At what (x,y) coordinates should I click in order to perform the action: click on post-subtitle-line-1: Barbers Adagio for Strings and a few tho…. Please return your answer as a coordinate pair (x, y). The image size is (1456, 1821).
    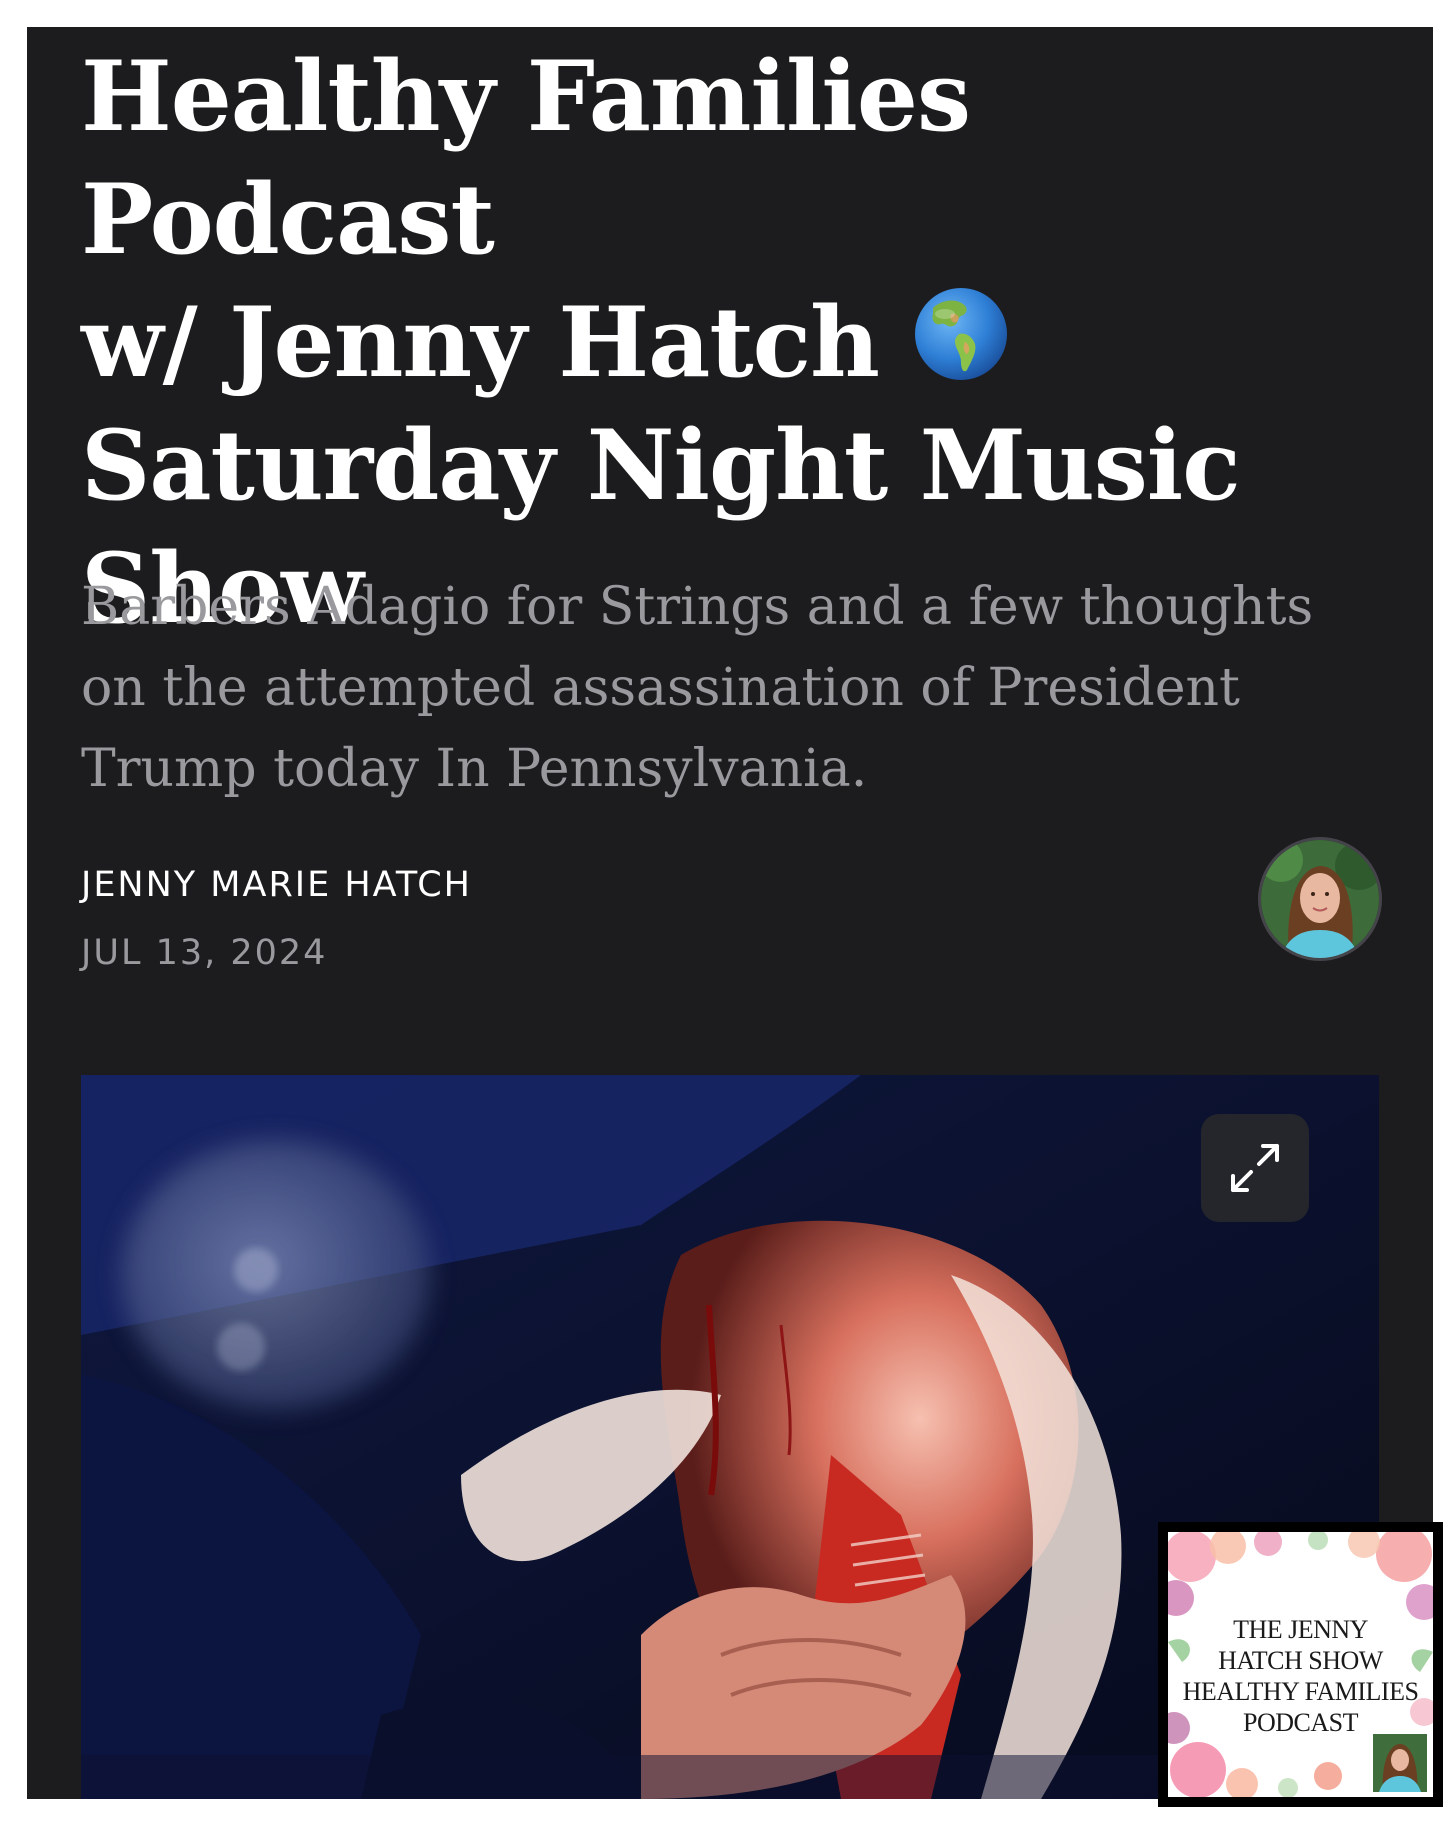
    Looking at the image, I should click on (697, 607).